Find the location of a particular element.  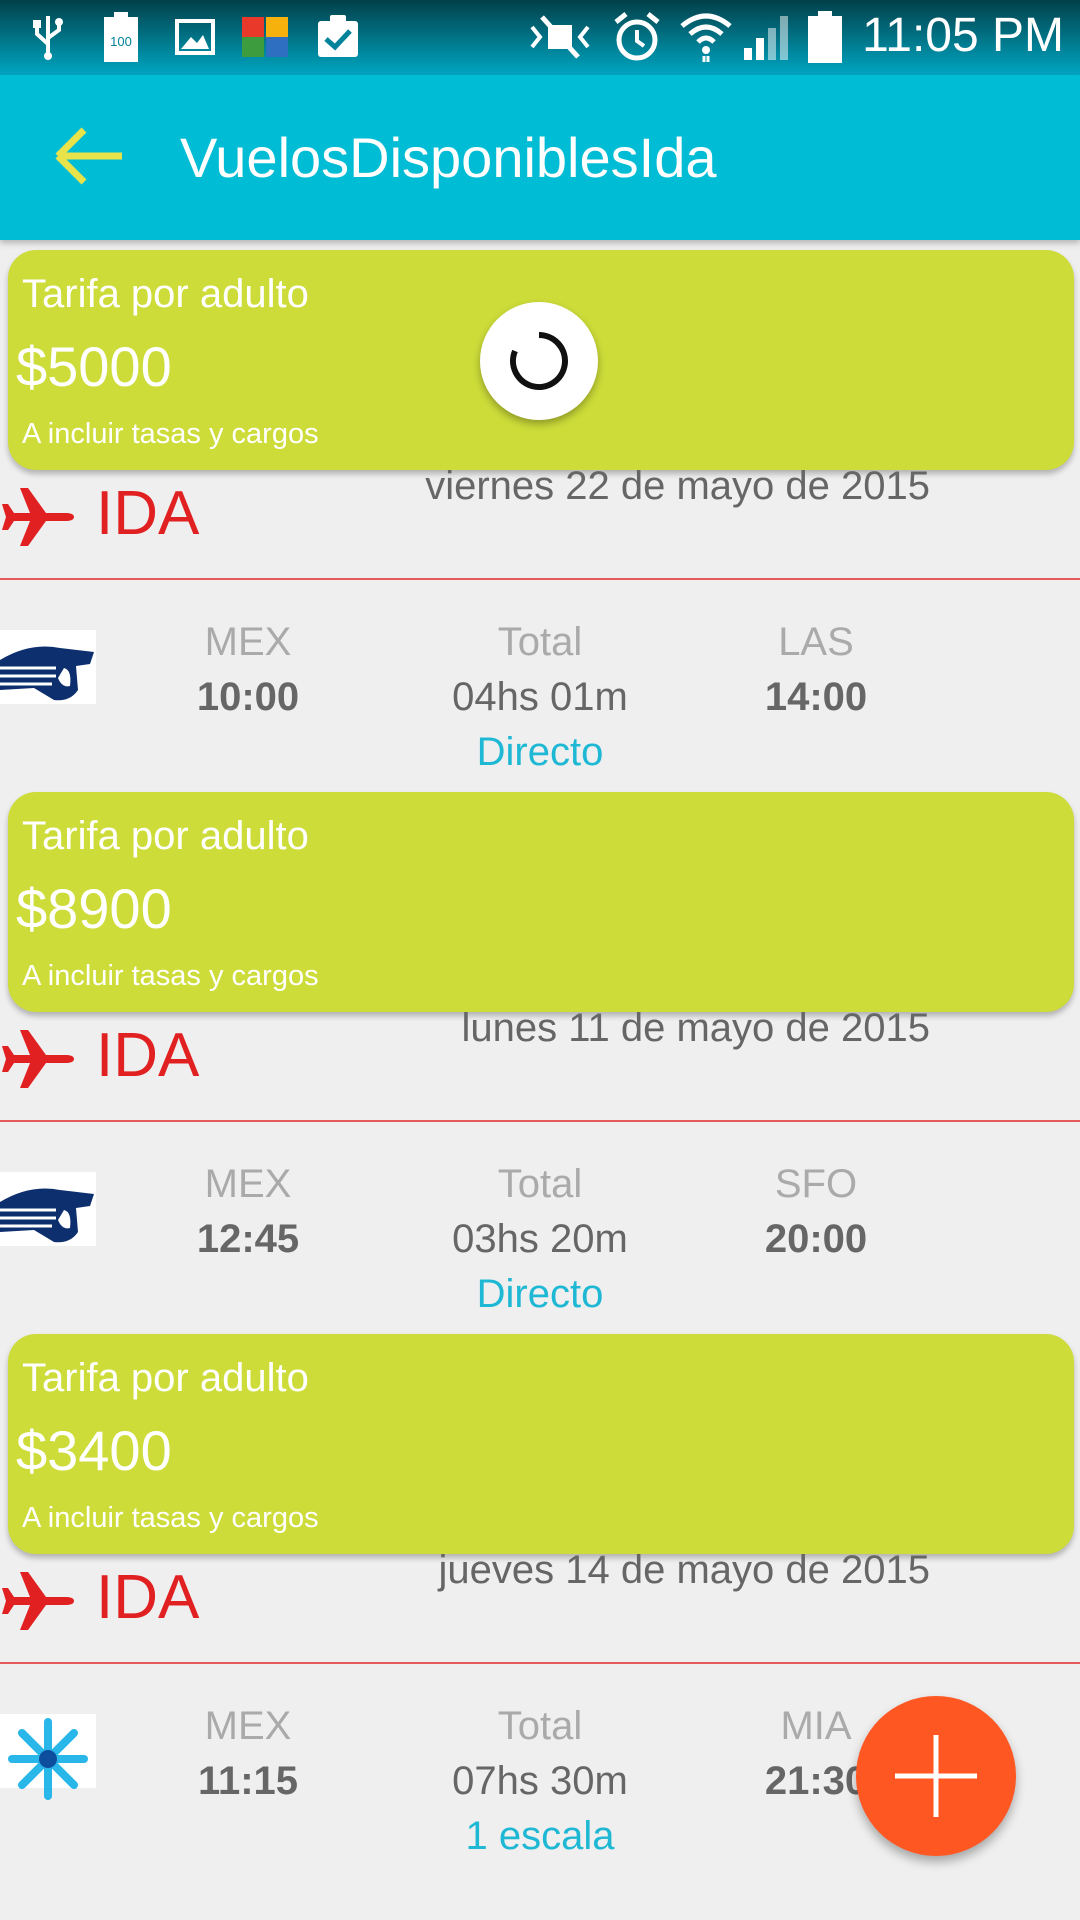

flight-date: viernes 22 de mayo de 2015 is located at coordinates (677, 486).